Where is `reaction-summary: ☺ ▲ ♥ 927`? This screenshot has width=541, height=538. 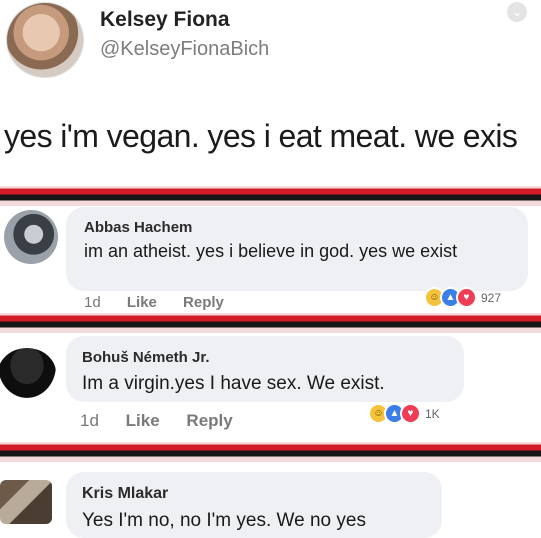 reaction-summary: ☺ ▲ ♥ 927 is located at coordinates (462, 297).